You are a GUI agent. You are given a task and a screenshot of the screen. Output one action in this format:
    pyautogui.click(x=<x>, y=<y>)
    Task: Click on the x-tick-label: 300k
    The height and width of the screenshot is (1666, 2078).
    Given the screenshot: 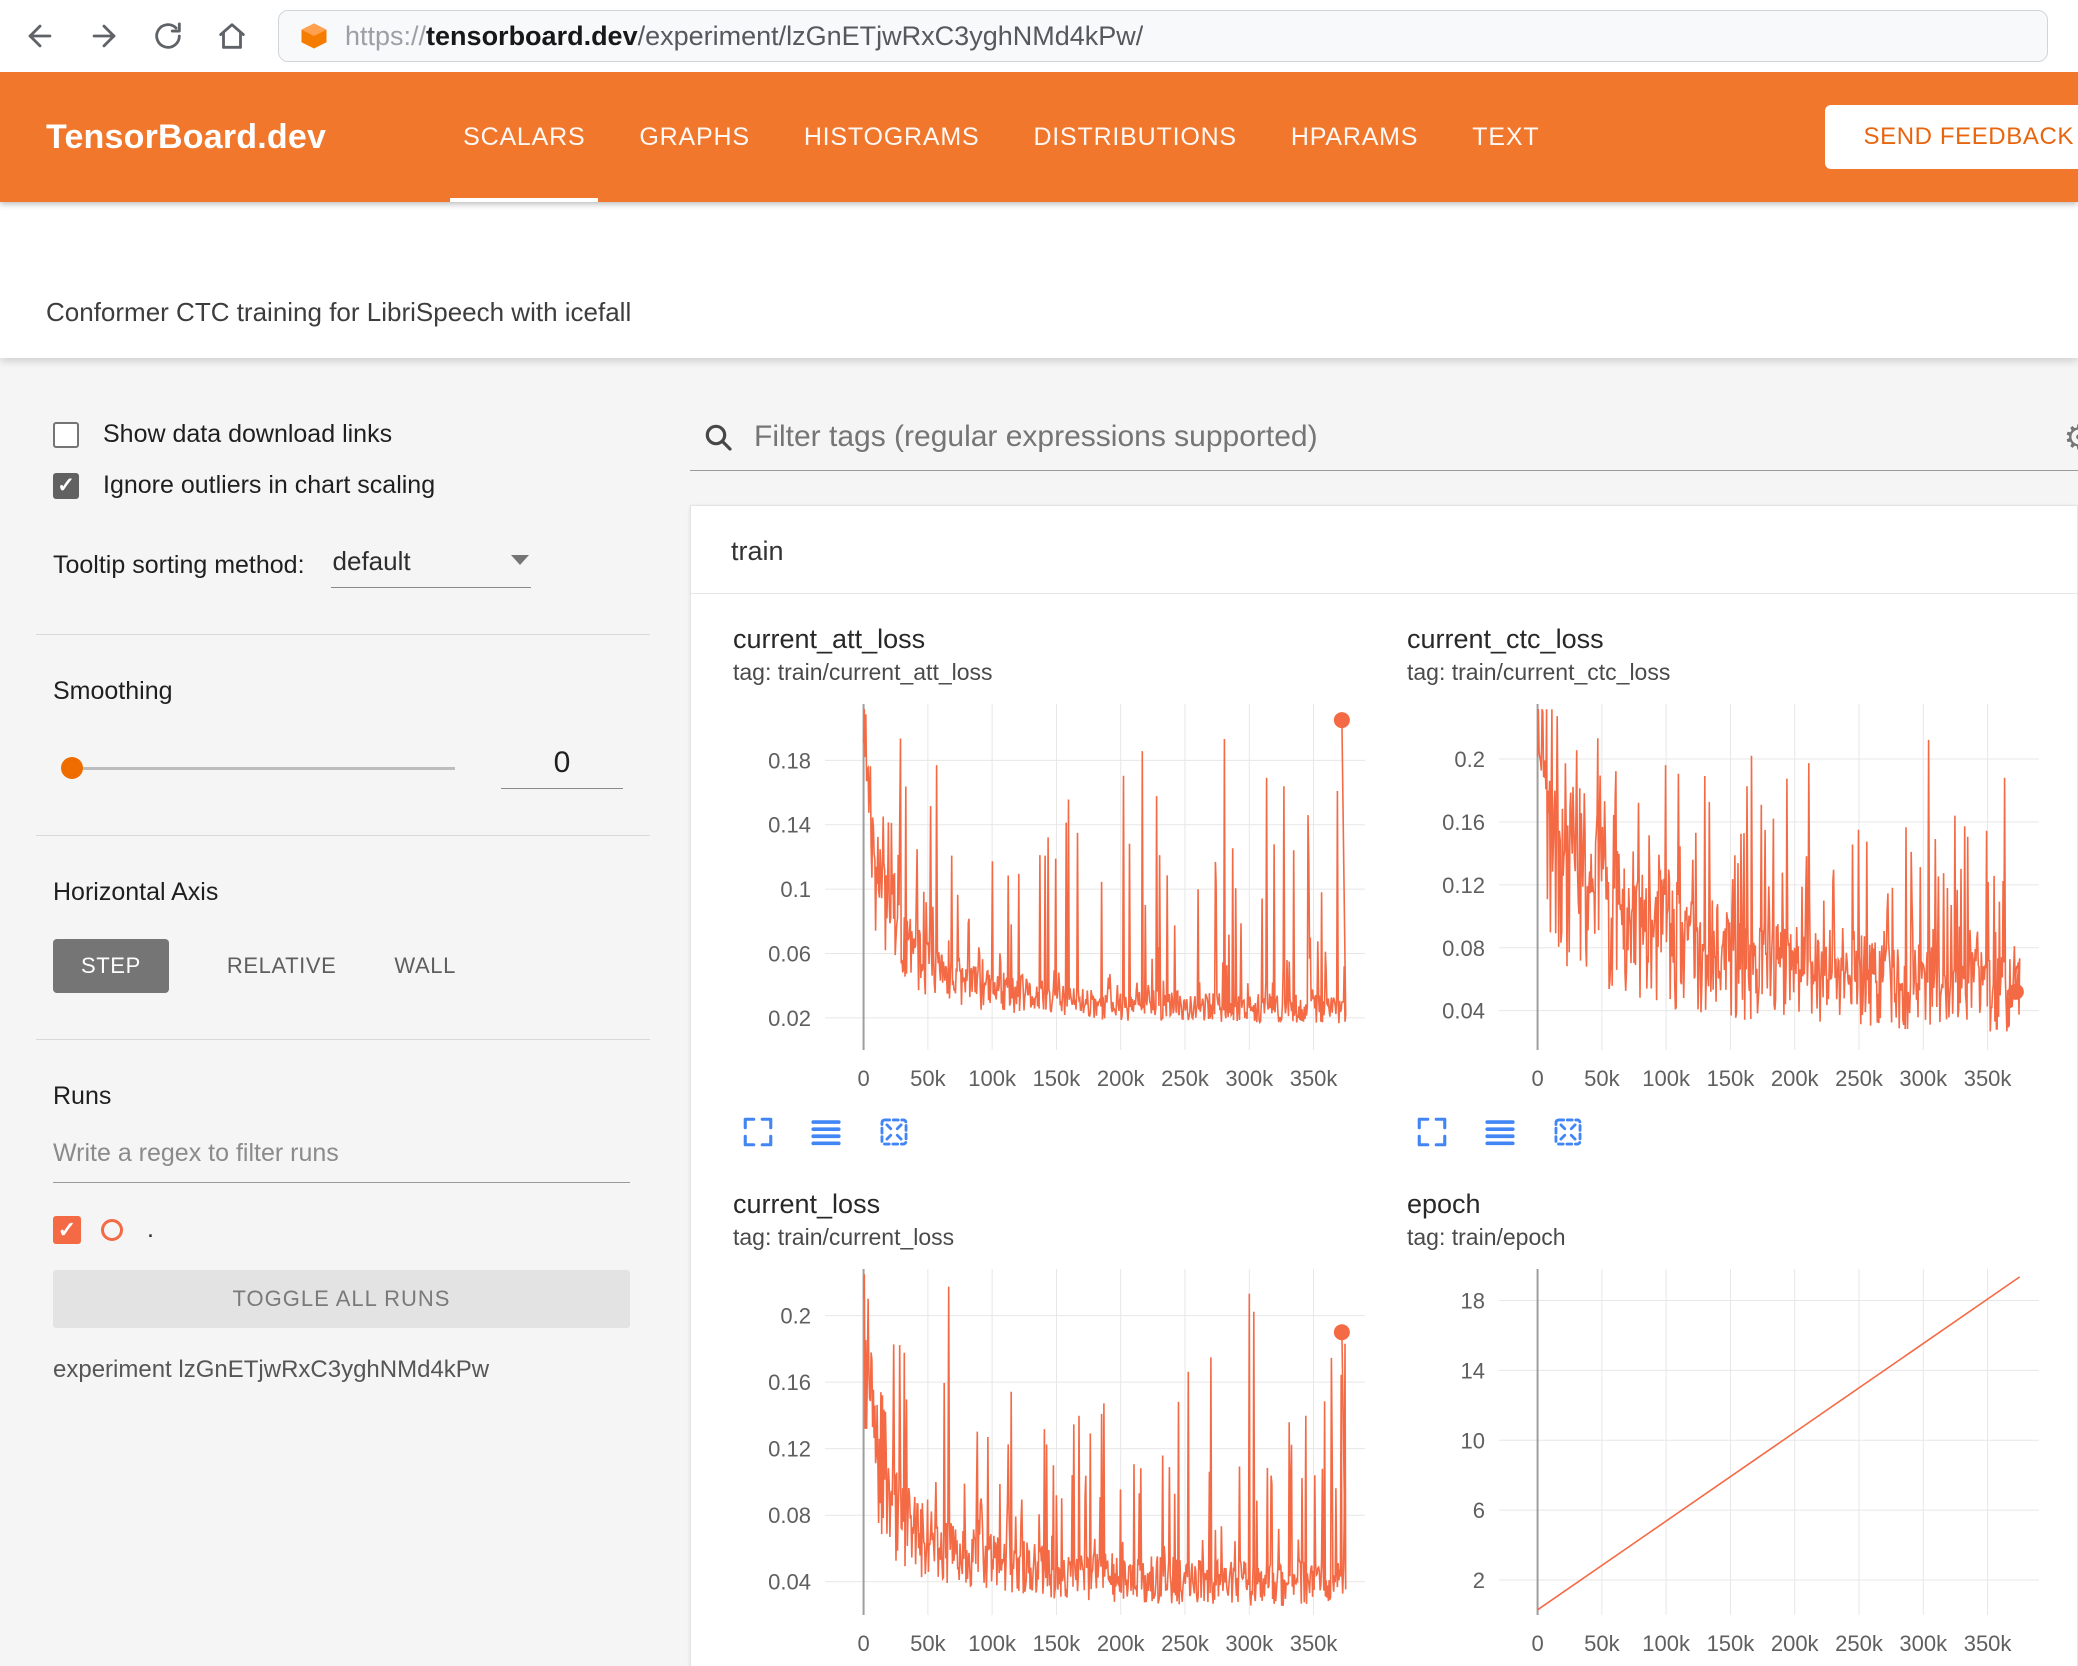 What is the action you would take?
    pyautogui.click(x=1923, y=1643)
    